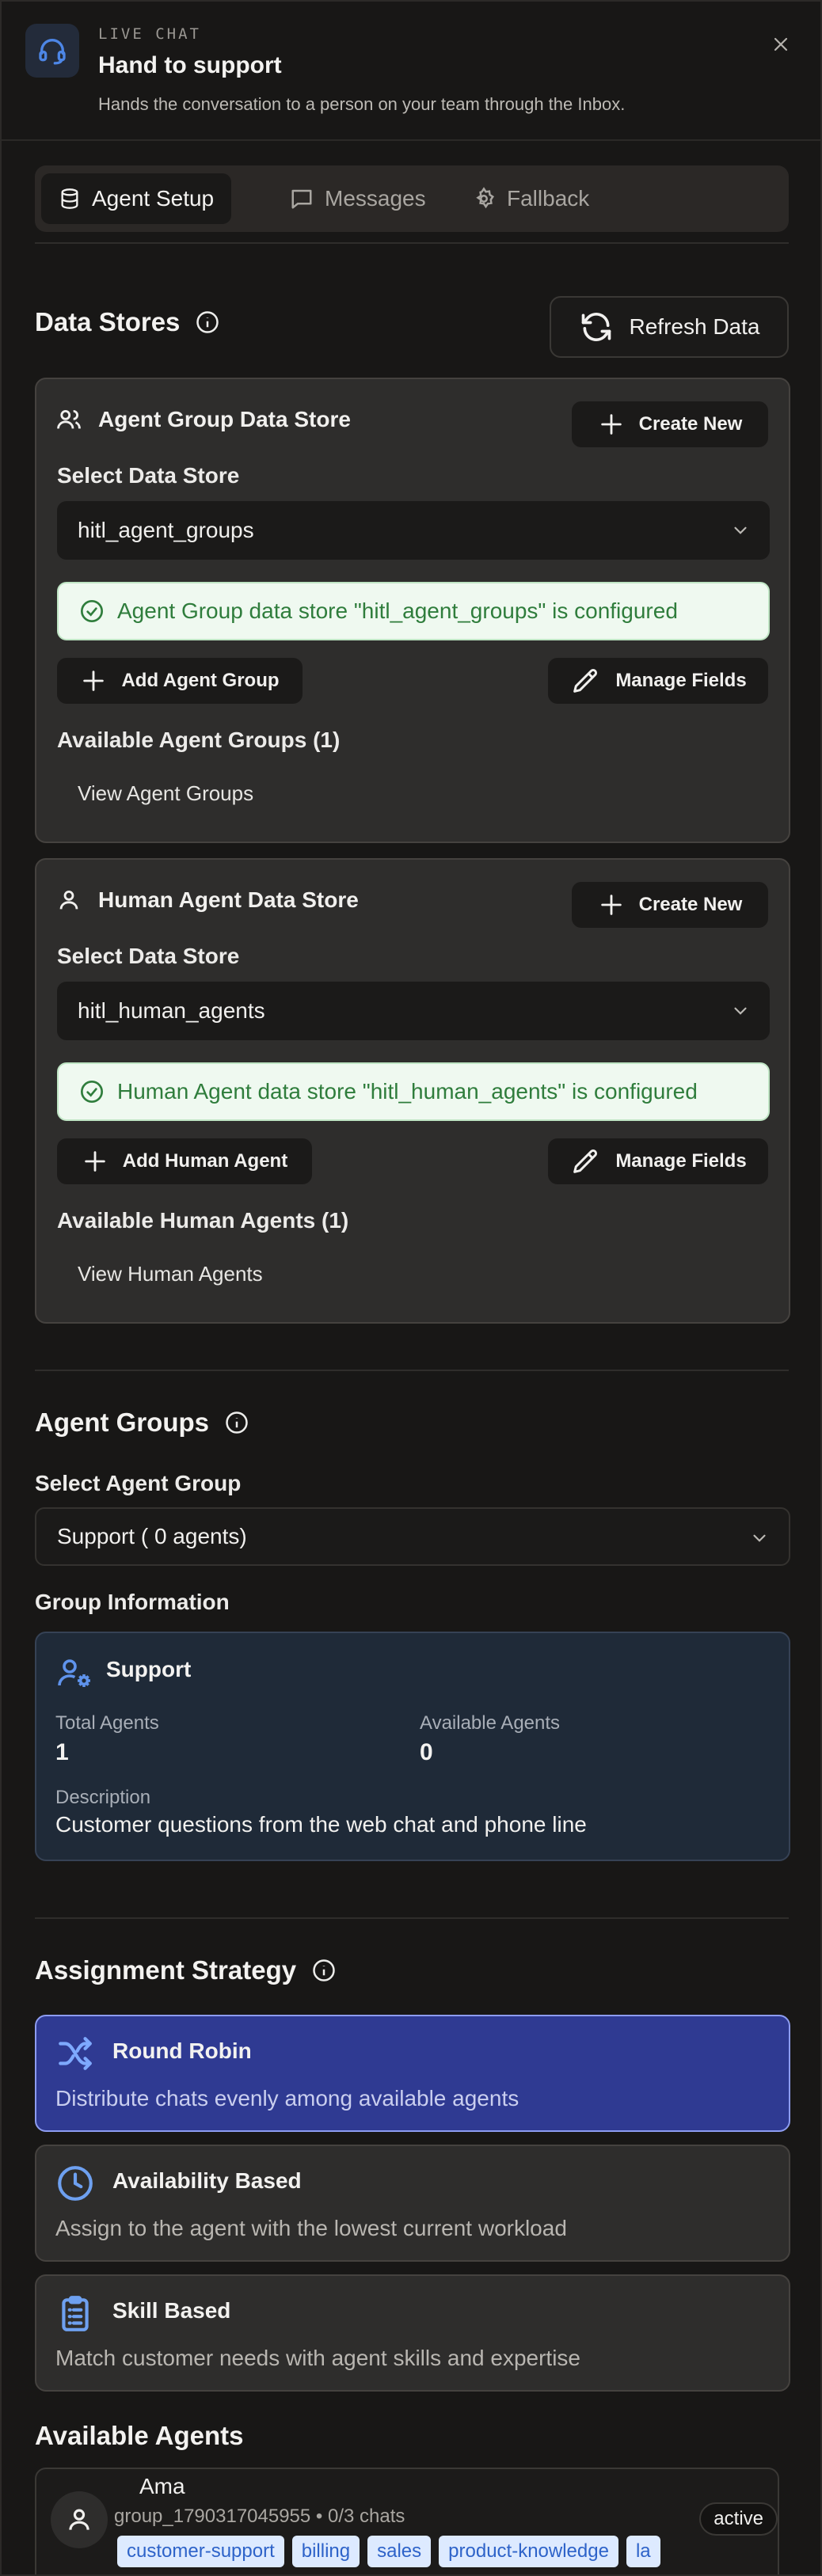  Describe the element at coordinates (75, 2054) in the screenshot. I see `shuffle-icon` at that location.